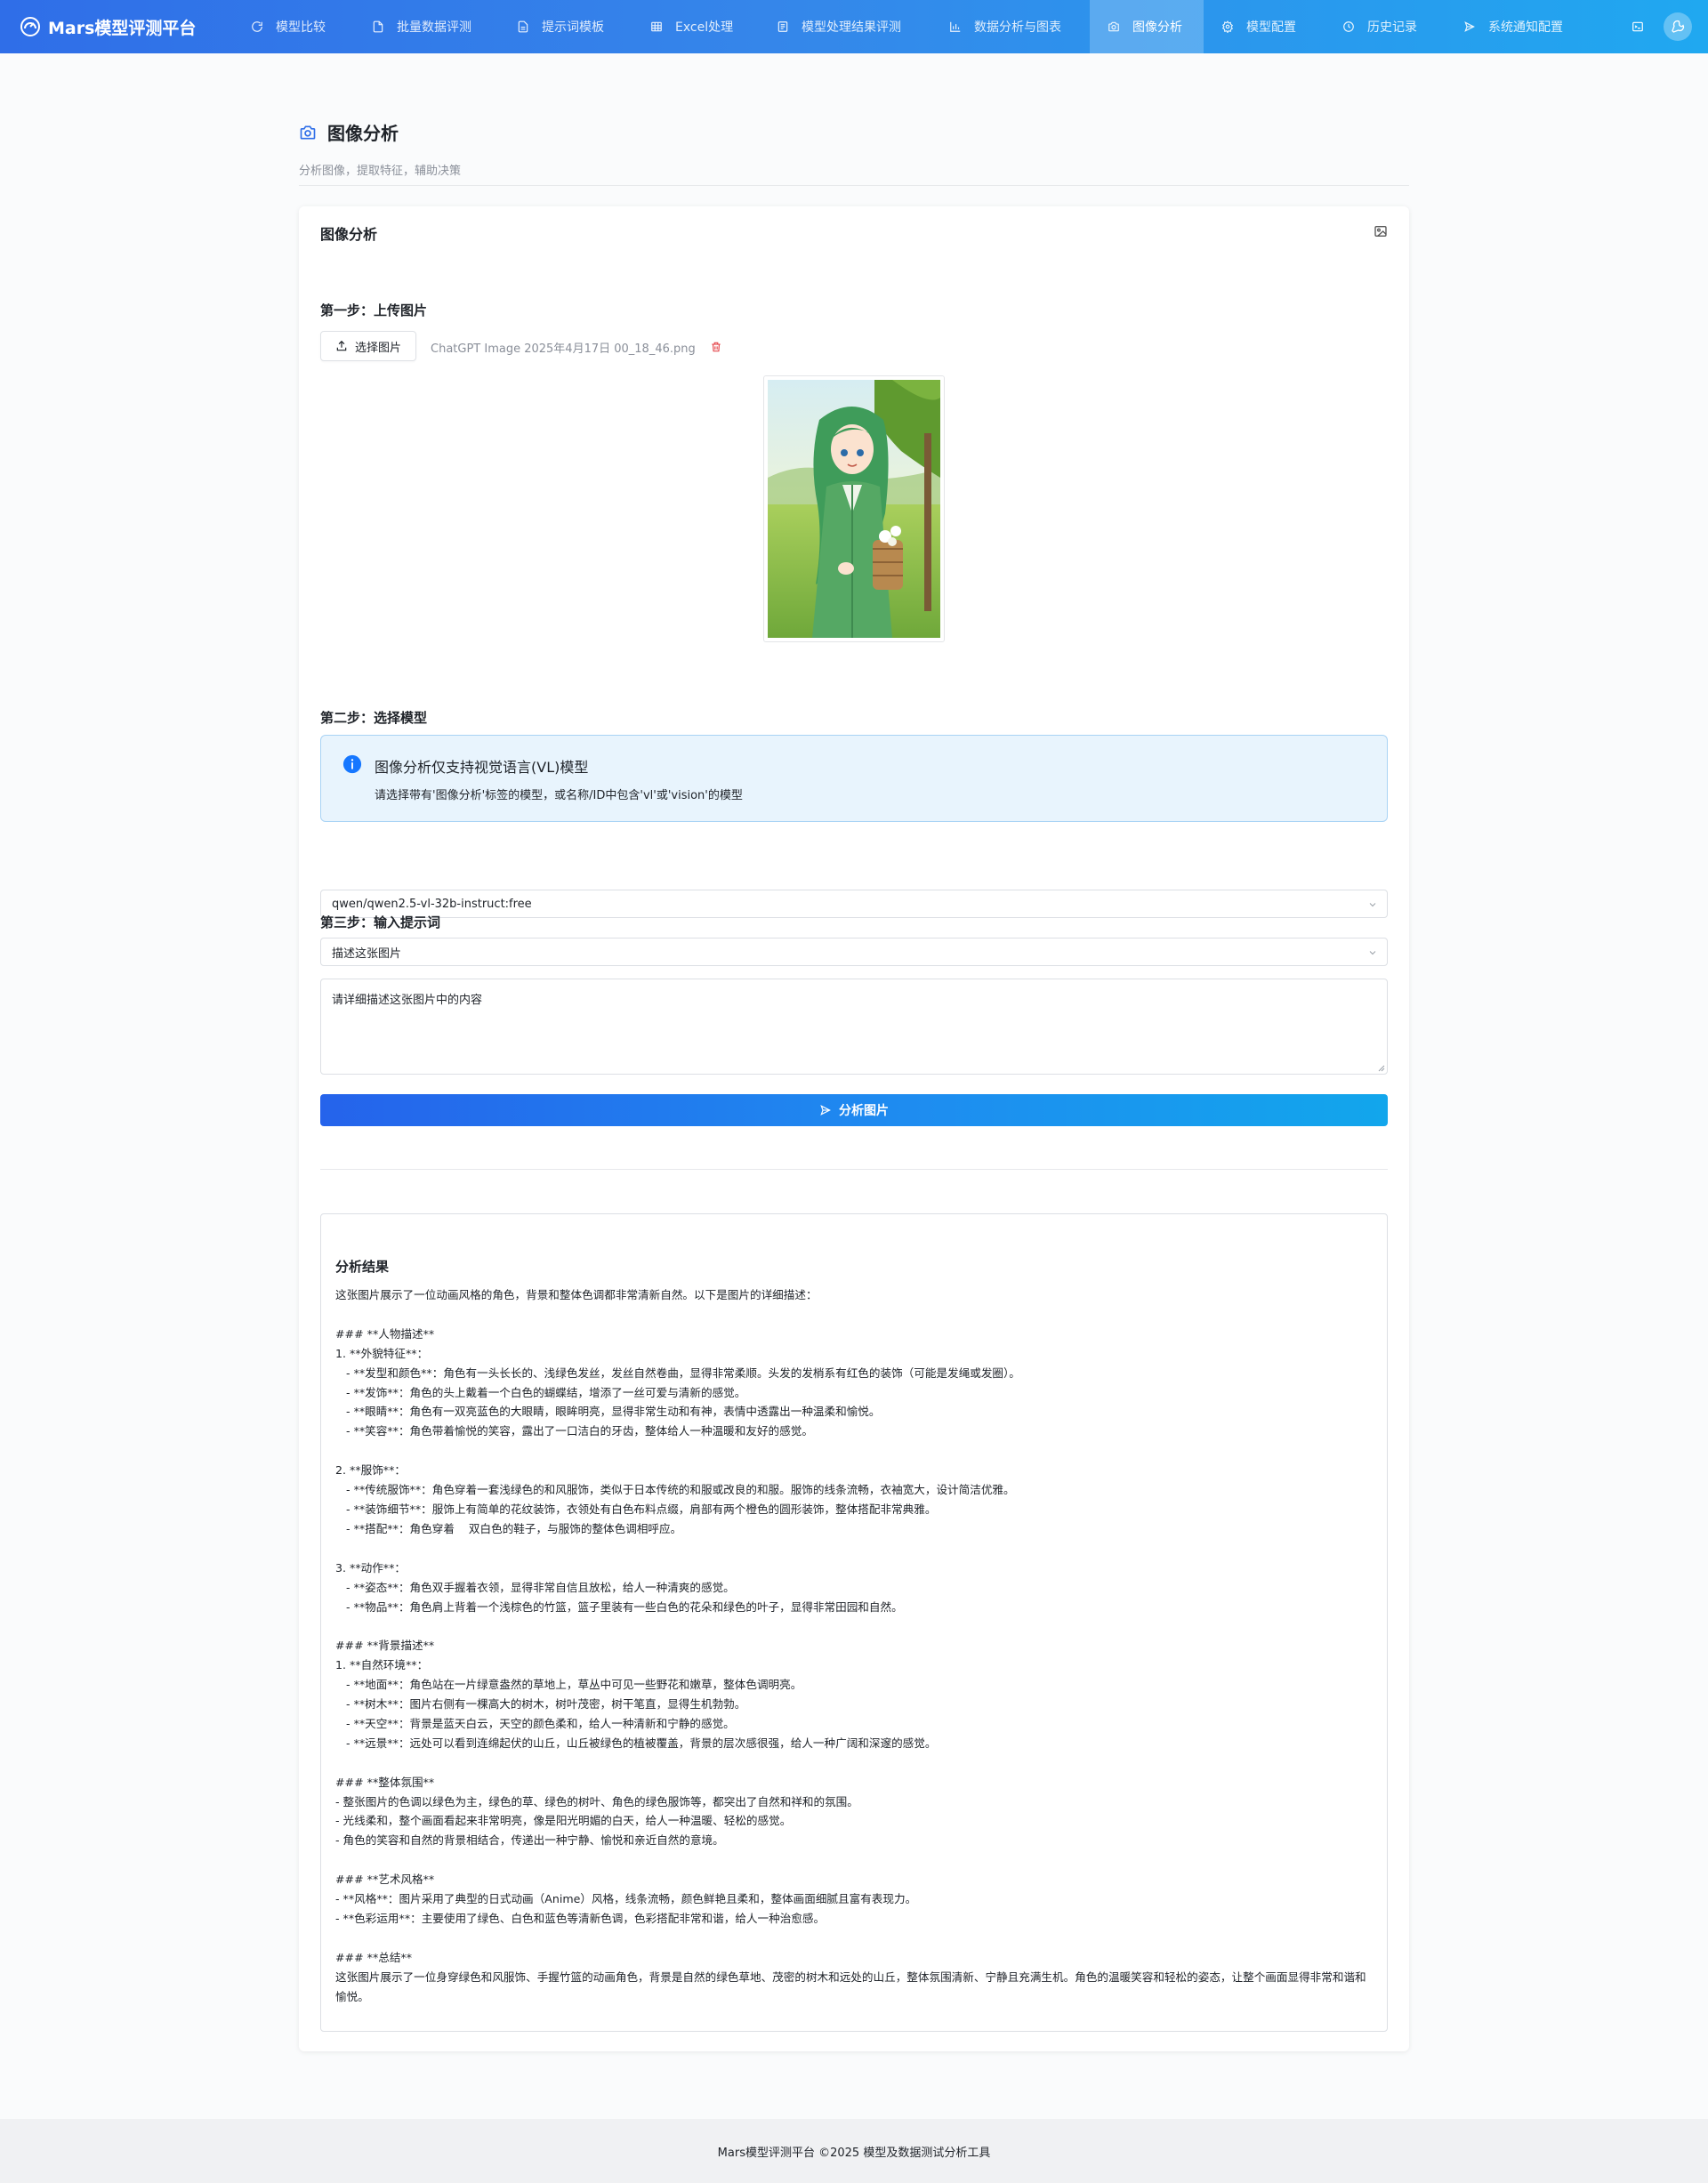  I want to click on gear-icon, so click(1227, 26).